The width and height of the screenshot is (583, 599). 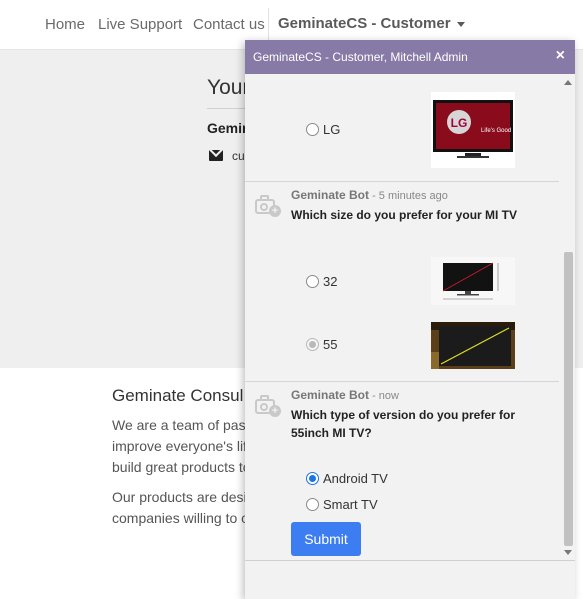 What do you see at coordinates (268, 25) in the screenshot?
I see `nav-separator` at bounding box center [268, 25].